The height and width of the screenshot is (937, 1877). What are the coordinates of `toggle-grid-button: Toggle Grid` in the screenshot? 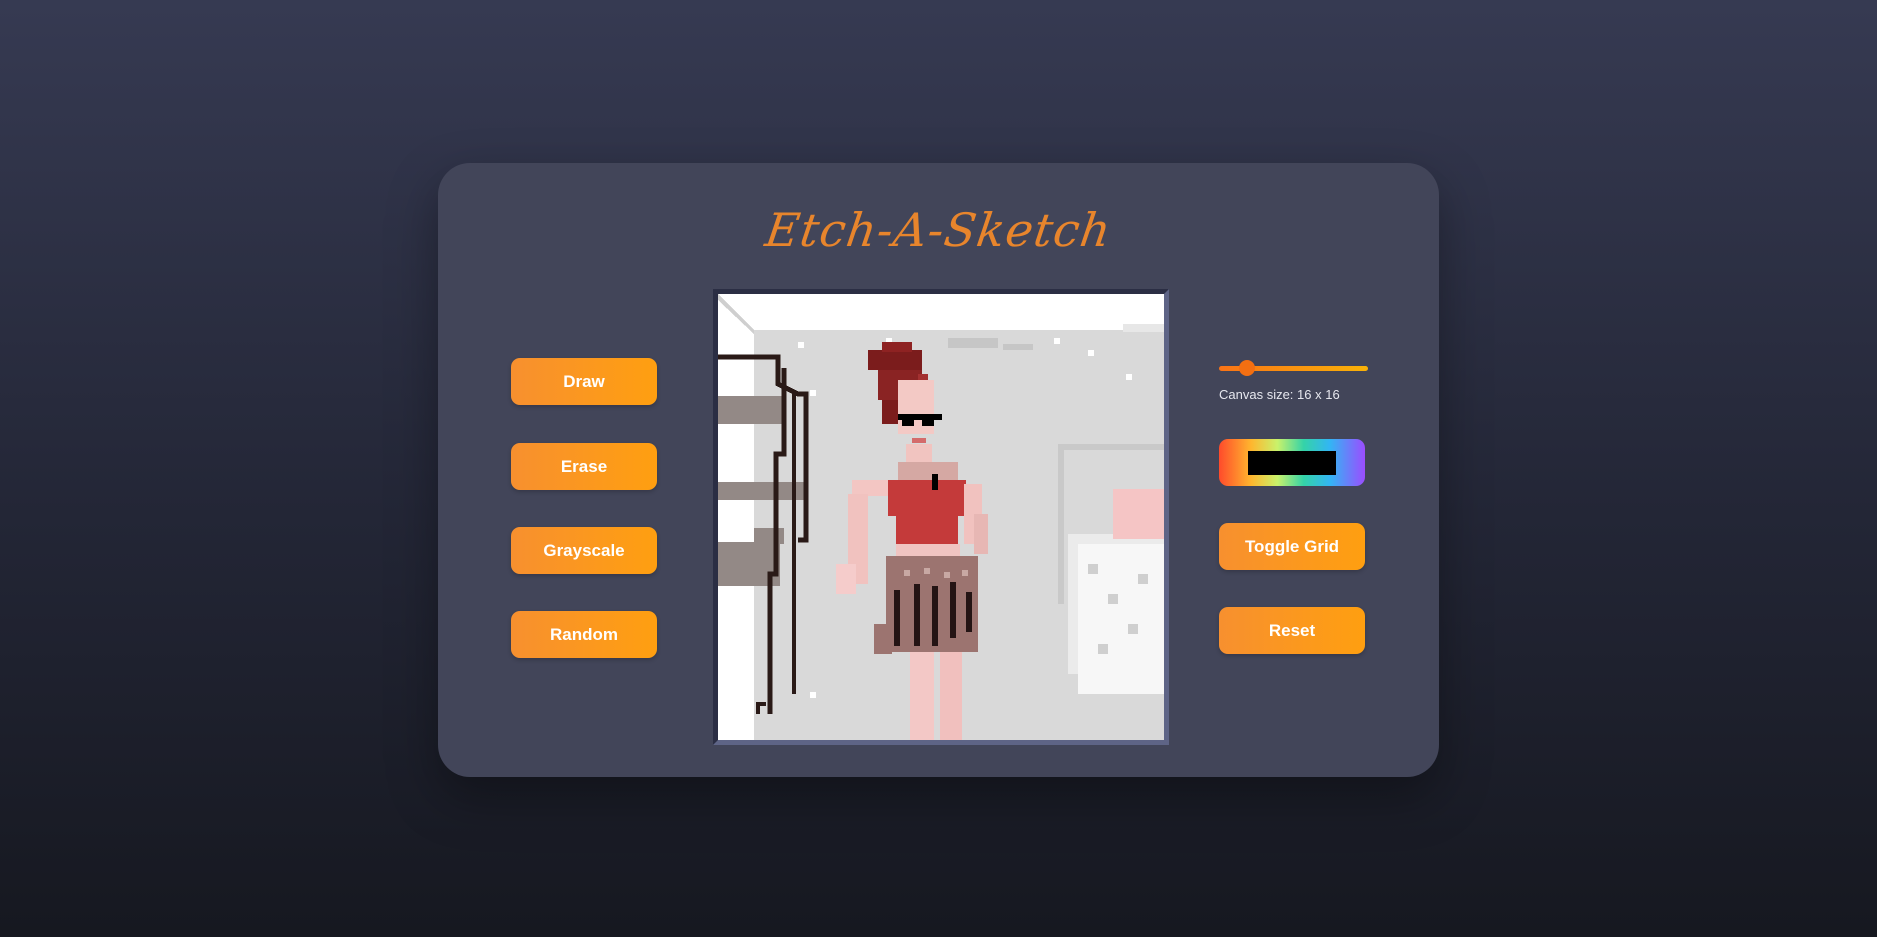 It's located at (1292, 546).